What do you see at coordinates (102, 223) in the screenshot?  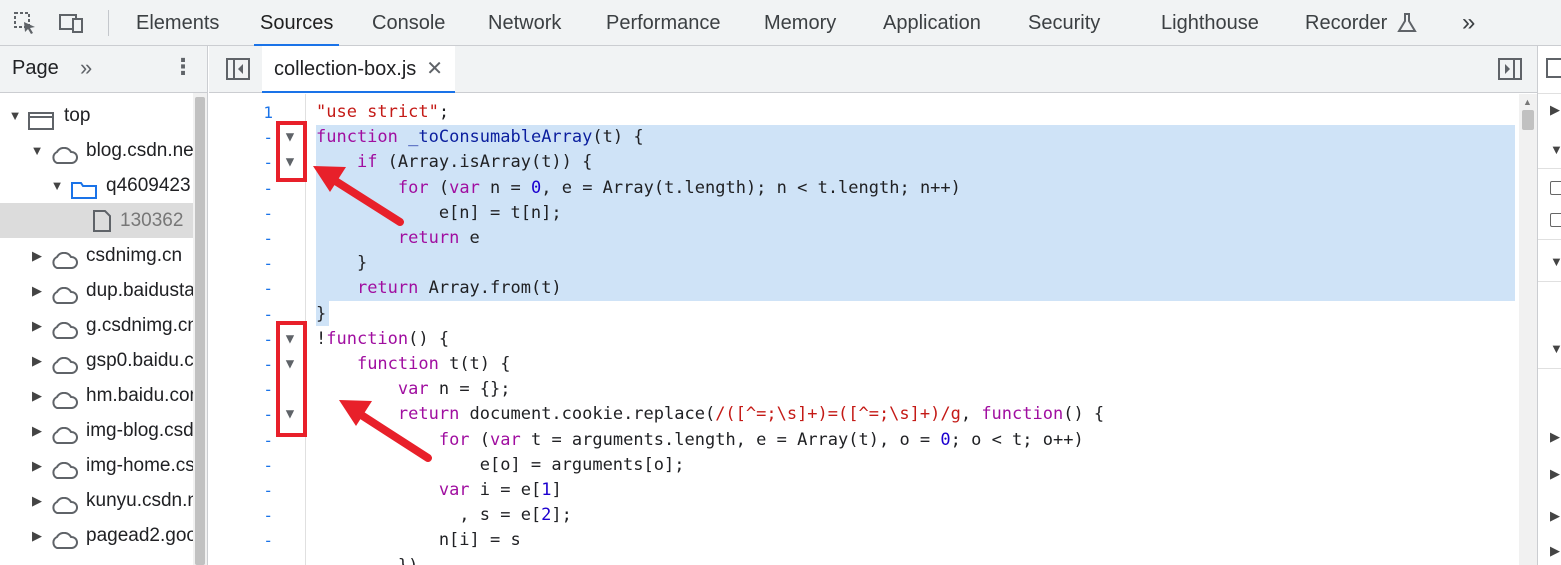 I see `file-icon` at bounding box center [102, 223].